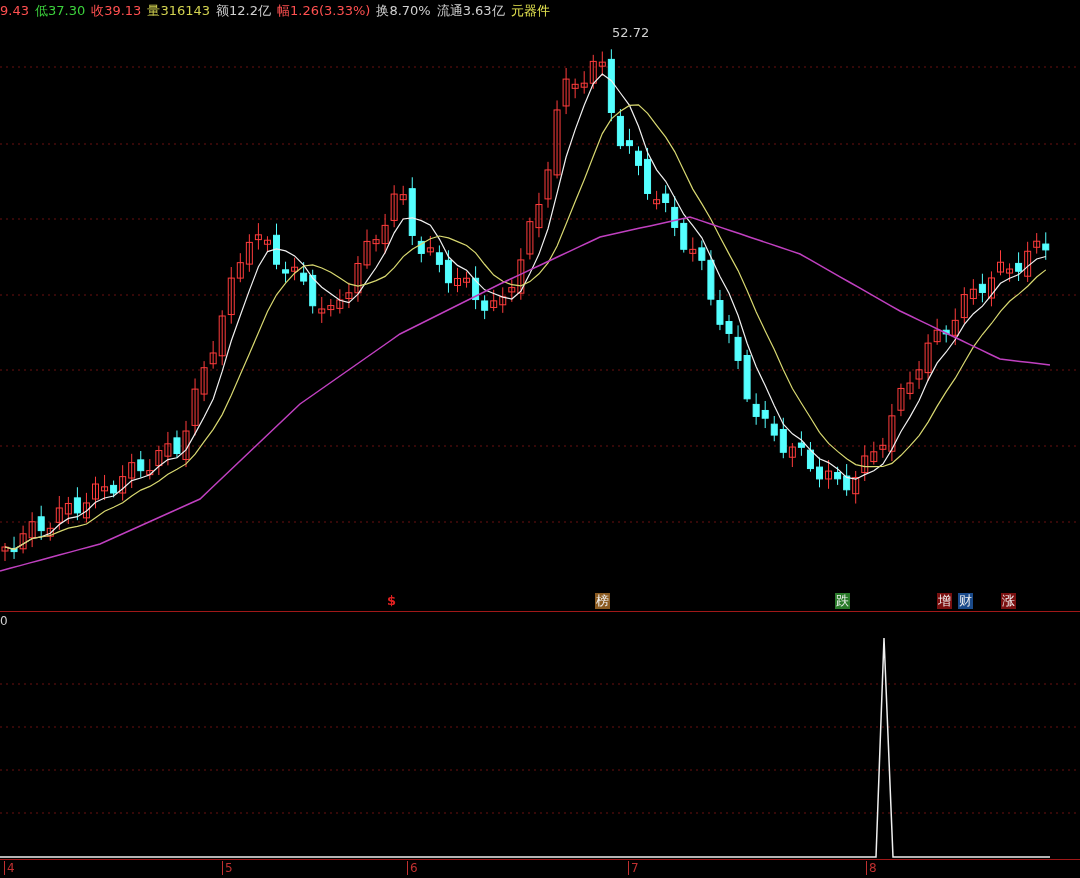 Image resolution: width=1080 pixels, height=878 pixels. I want to click on quote-value: 流通3.63亿, so click(470, 10).